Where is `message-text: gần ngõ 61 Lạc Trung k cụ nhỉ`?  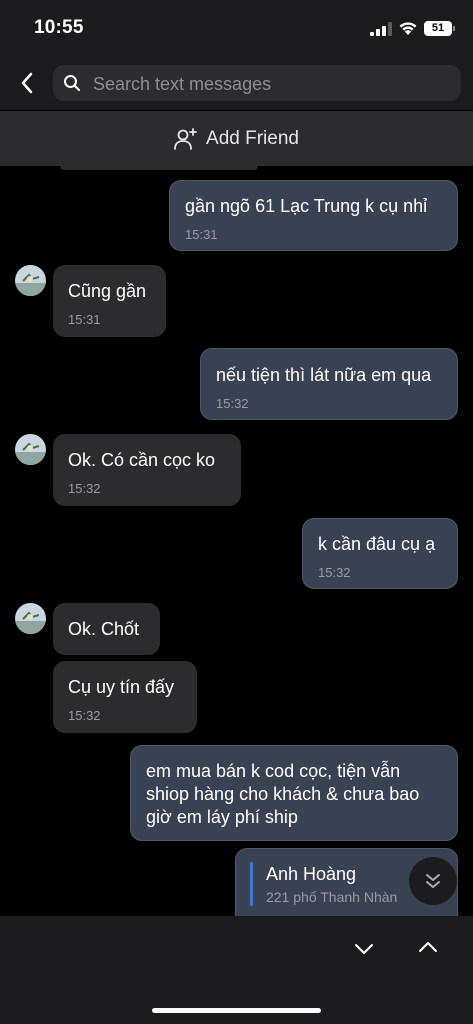 message-text: gần ngõ 61 Lạc Trung k cụ nhỉ is located at coordinates (306, 206).